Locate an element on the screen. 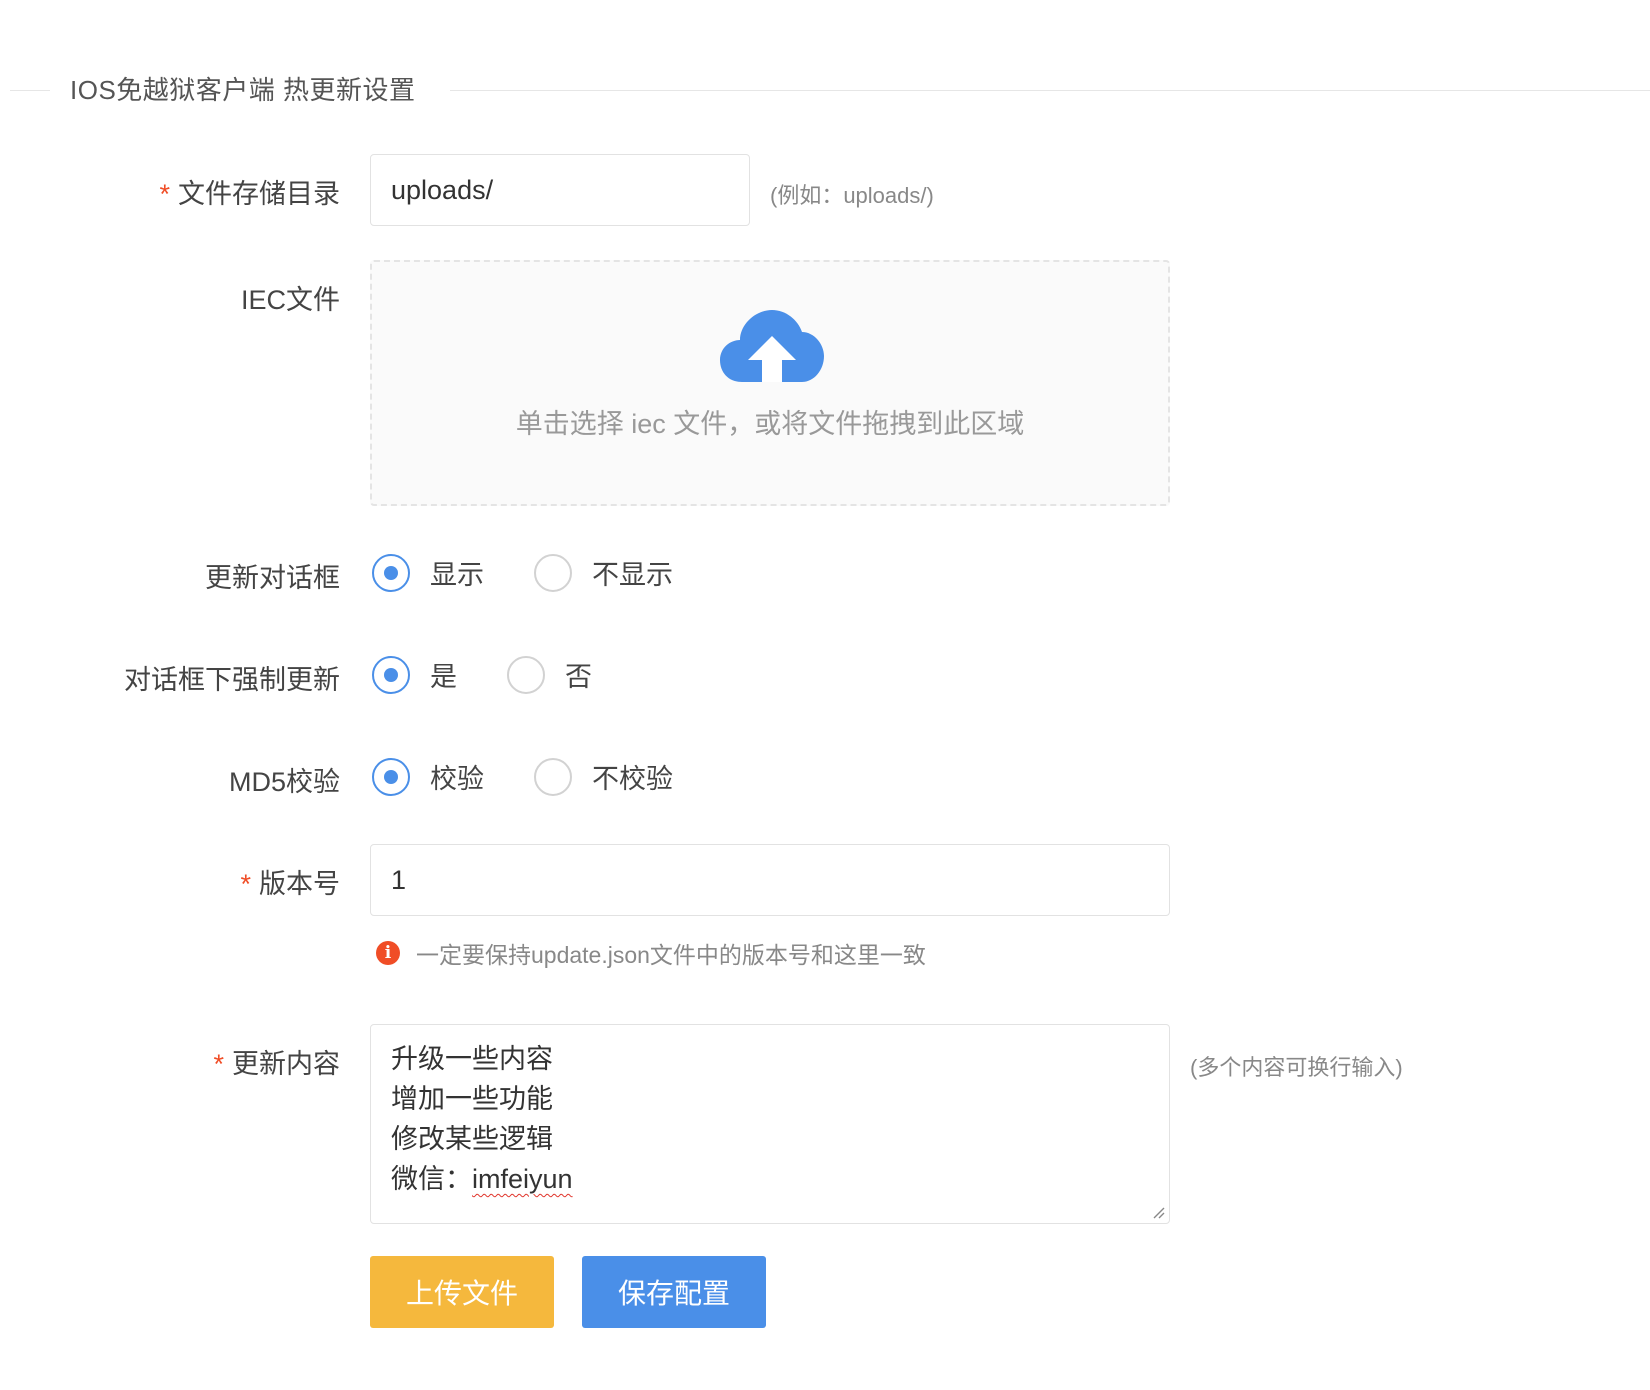  iec-file-label: IEC文件 is located at coordinates (290, 300).